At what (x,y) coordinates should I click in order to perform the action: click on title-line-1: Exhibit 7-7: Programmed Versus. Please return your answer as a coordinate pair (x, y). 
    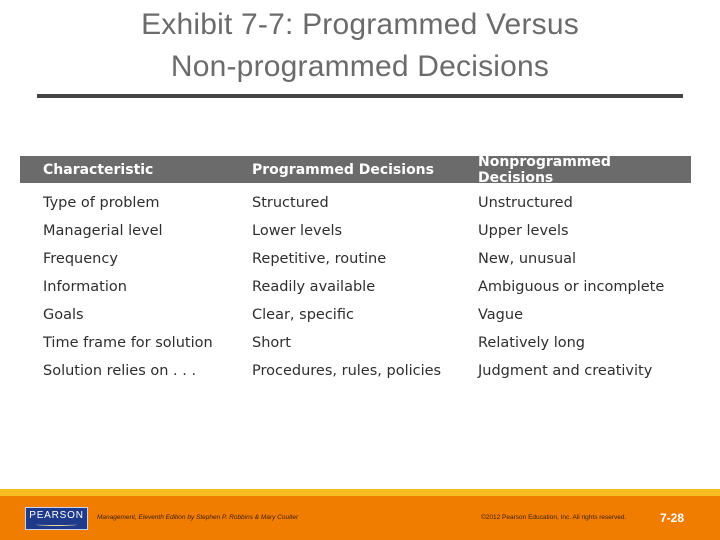
    Looking at the image, I should click on (360, 24).